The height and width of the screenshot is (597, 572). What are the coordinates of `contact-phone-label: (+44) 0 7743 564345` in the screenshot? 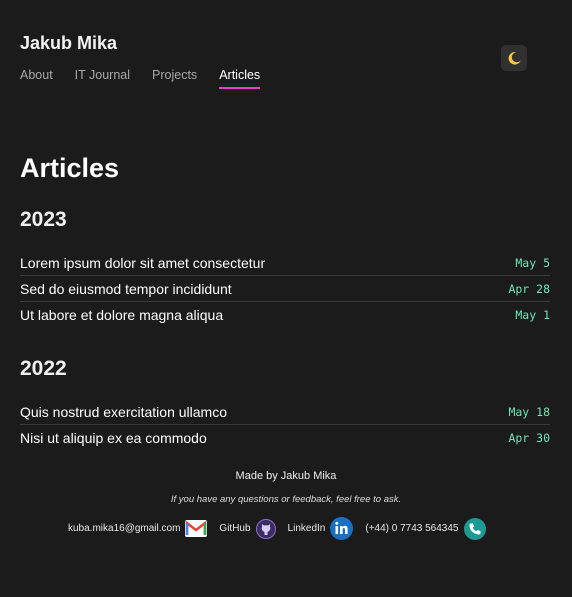 It's located at (411, 528).